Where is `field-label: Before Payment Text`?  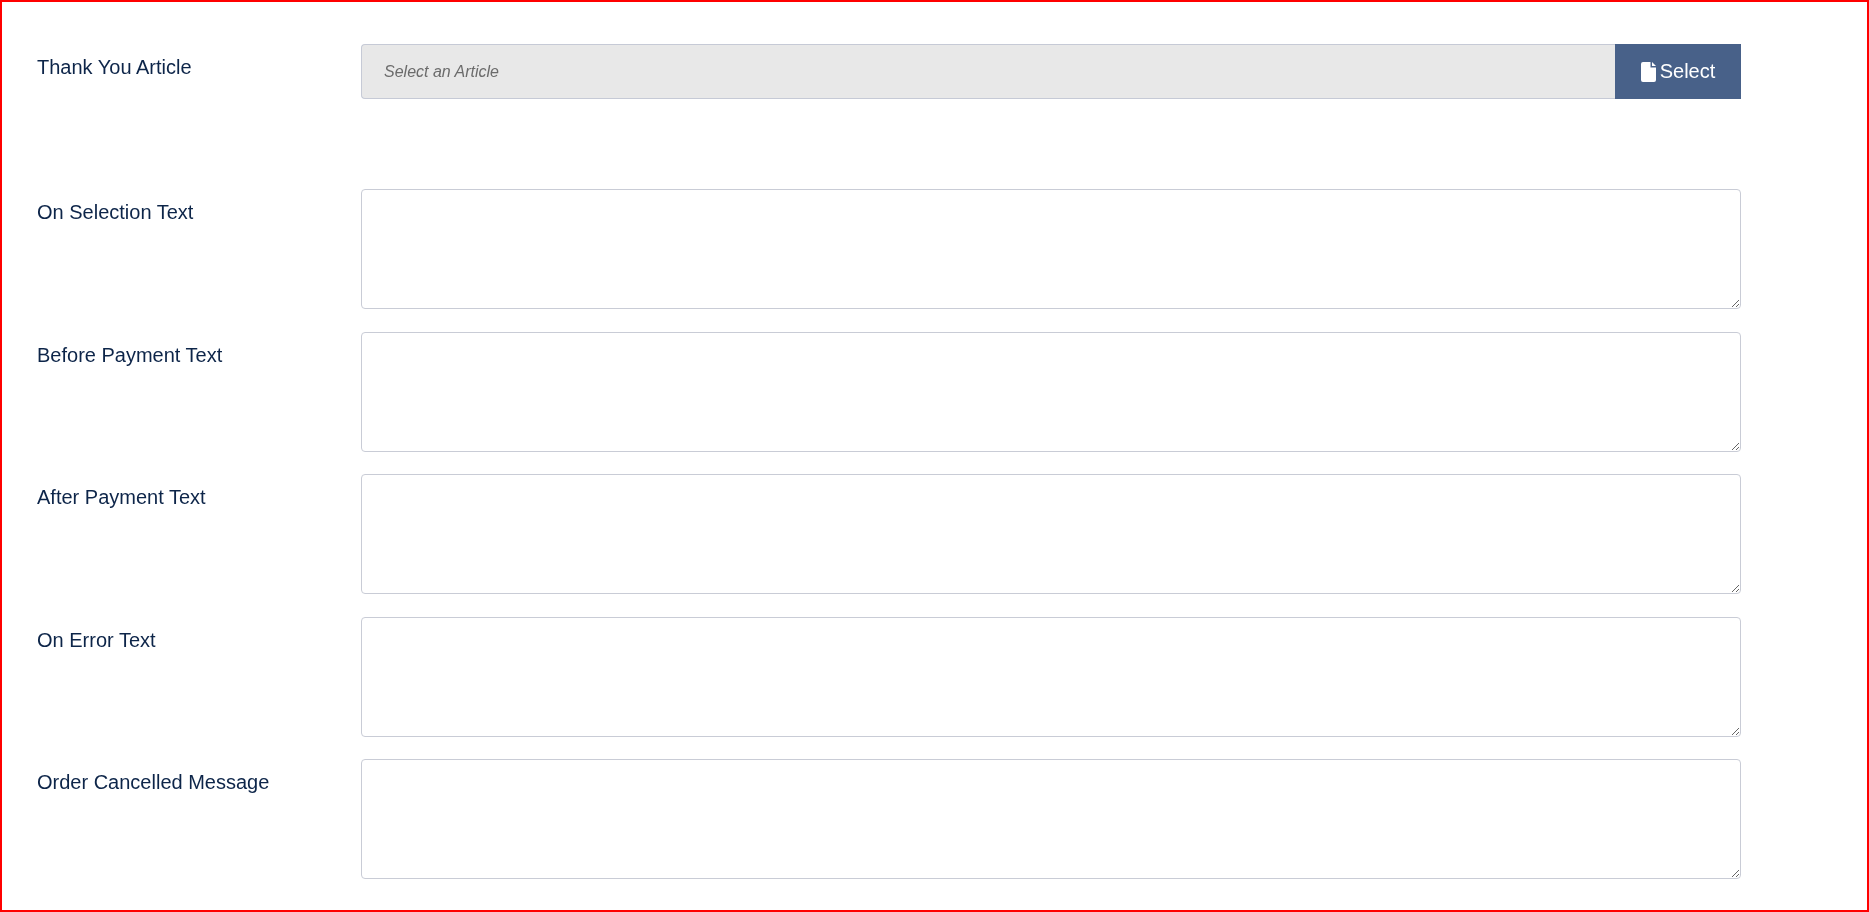 field-label: Before Payment Text is located at coordinates (130, 354).